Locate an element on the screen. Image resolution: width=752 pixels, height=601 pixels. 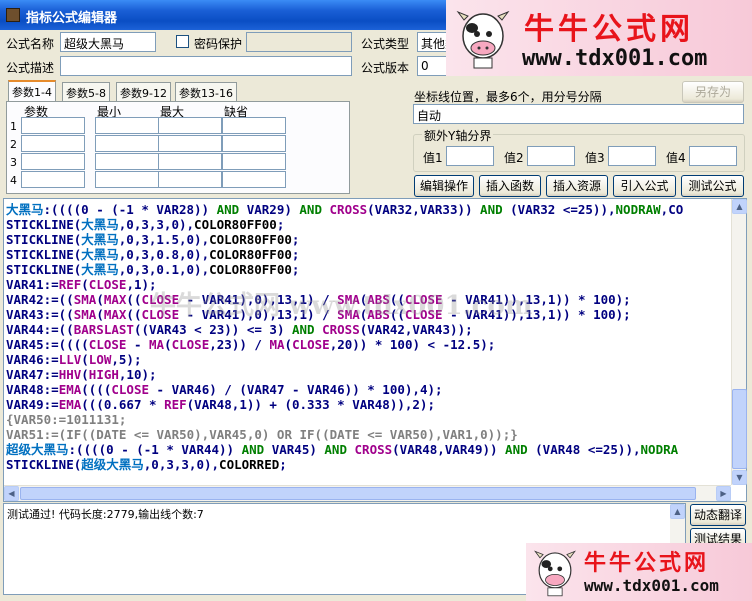
formula-name-label: 公式名称 is located at coordinates (30, 44).